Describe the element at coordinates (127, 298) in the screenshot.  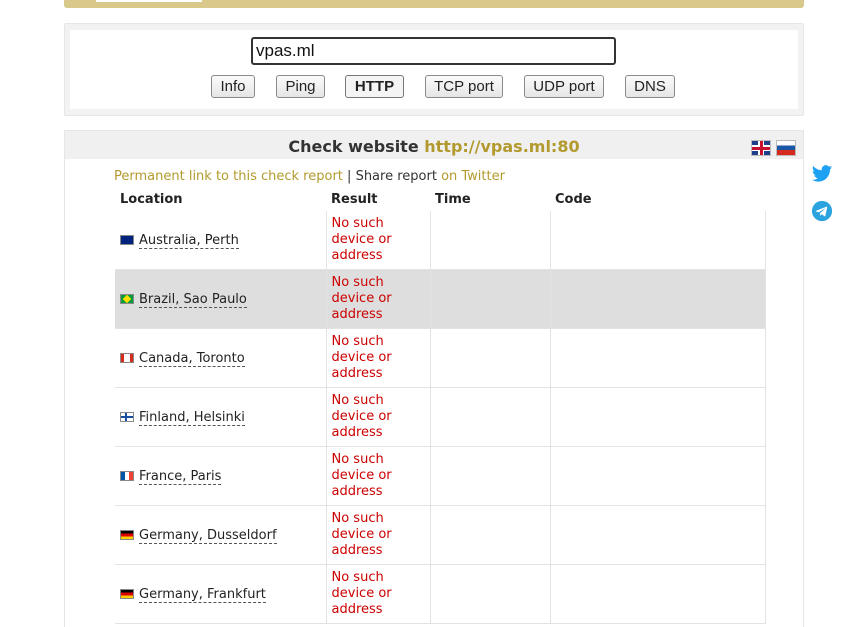
I see `br-flag-icon` at that location.